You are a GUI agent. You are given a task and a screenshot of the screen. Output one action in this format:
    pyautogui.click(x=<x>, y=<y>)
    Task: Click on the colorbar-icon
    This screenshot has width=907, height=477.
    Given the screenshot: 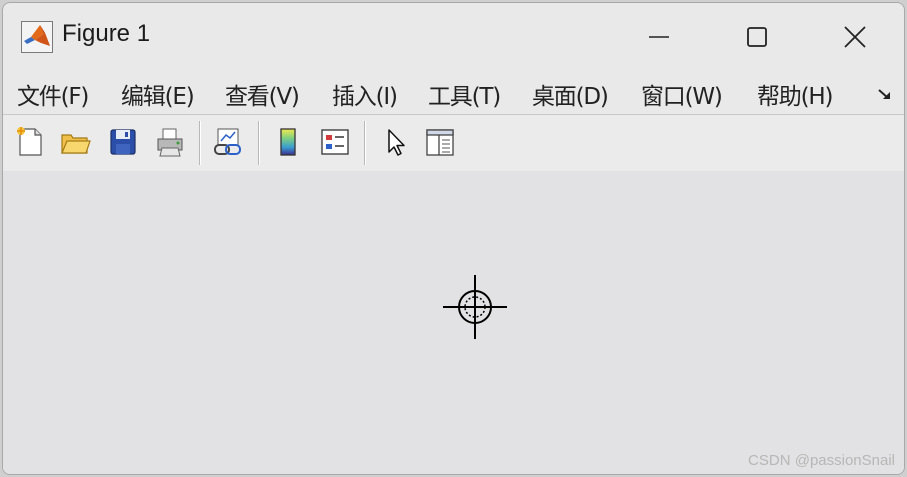 What is the action you would take?
    pyautogui.click(x=288, y=142)
    